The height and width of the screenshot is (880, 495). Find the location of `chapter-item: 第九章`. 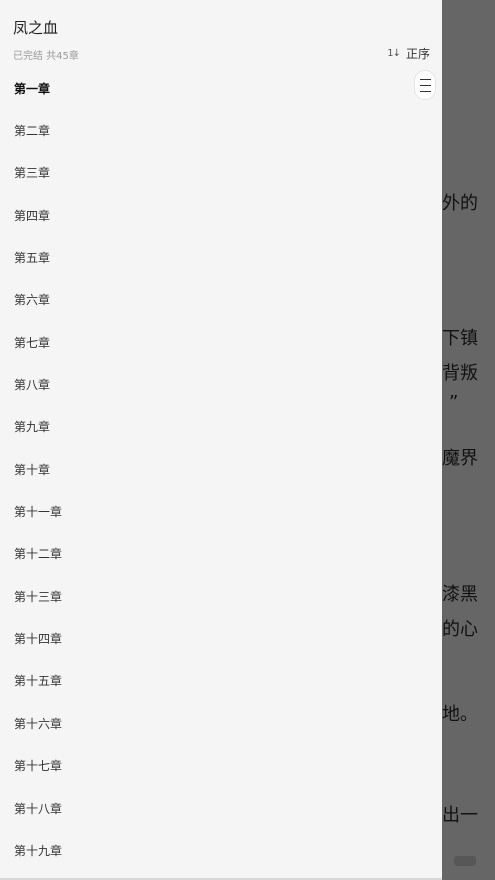

chapter-item: 第九章 is located at coordinates (221, 427).